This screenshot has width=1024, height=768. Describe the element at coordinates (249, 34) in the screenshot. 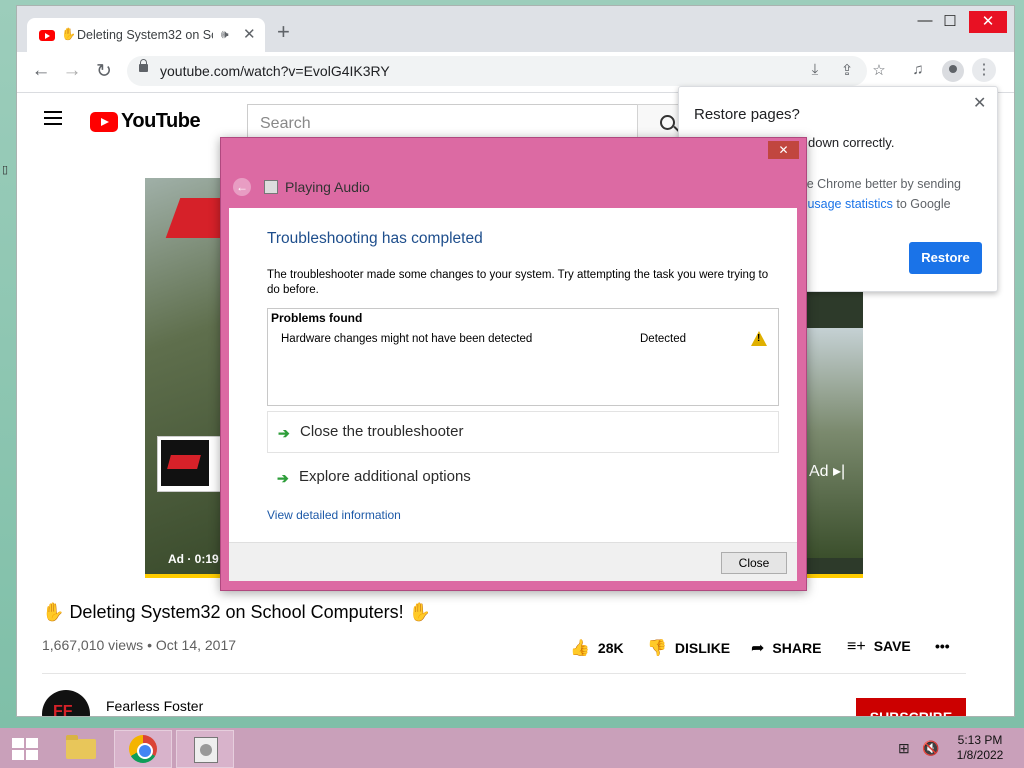

I see `tab-close-icon: ✕` at that location.